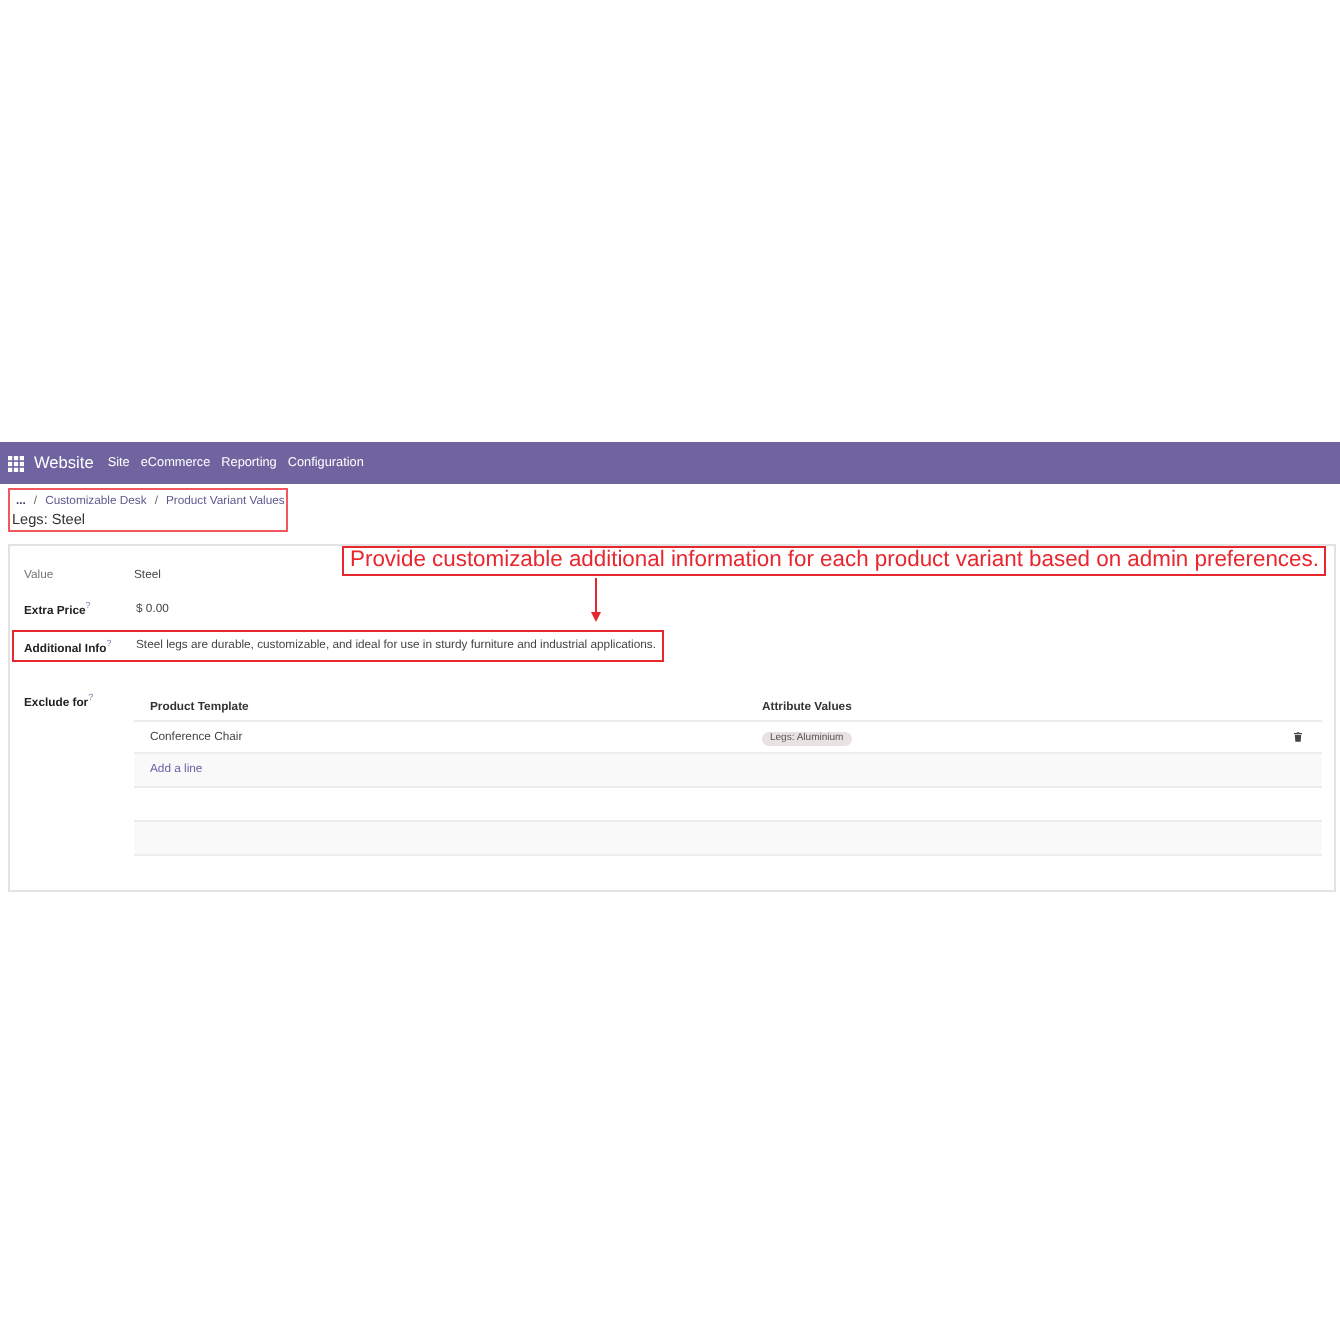 This screenshot has width=1340, height=1340. Describe the element at coordinates (834, 561) in the screenshot. I see `annotation-callout: Provide customizable additional information for each product variant based on admin preferences.` at that location.